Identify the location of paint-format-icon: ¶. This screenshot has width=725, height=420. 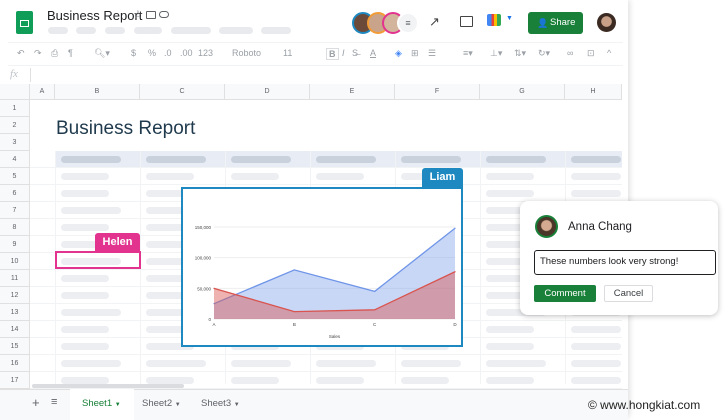
(70, 53).